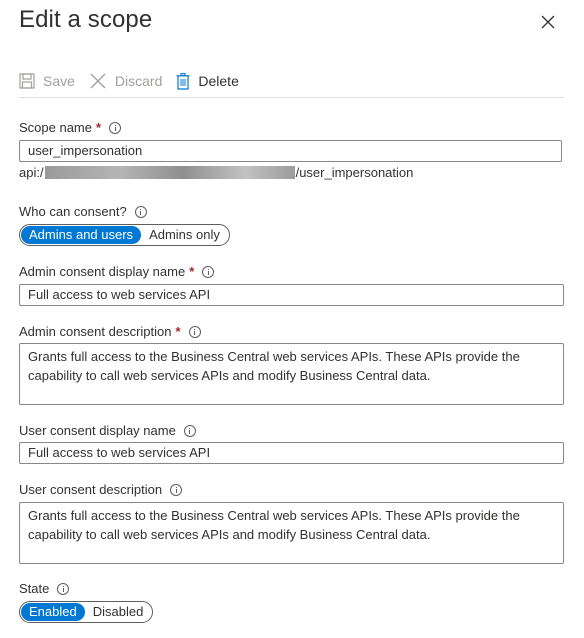 Image resolution: width=584 pixels, height=638 pixels. What do you see at coordinates (81, 235) in the screenshot?
I see `option-admins-and-users: Admins and users` at bounding box center [81, 235].